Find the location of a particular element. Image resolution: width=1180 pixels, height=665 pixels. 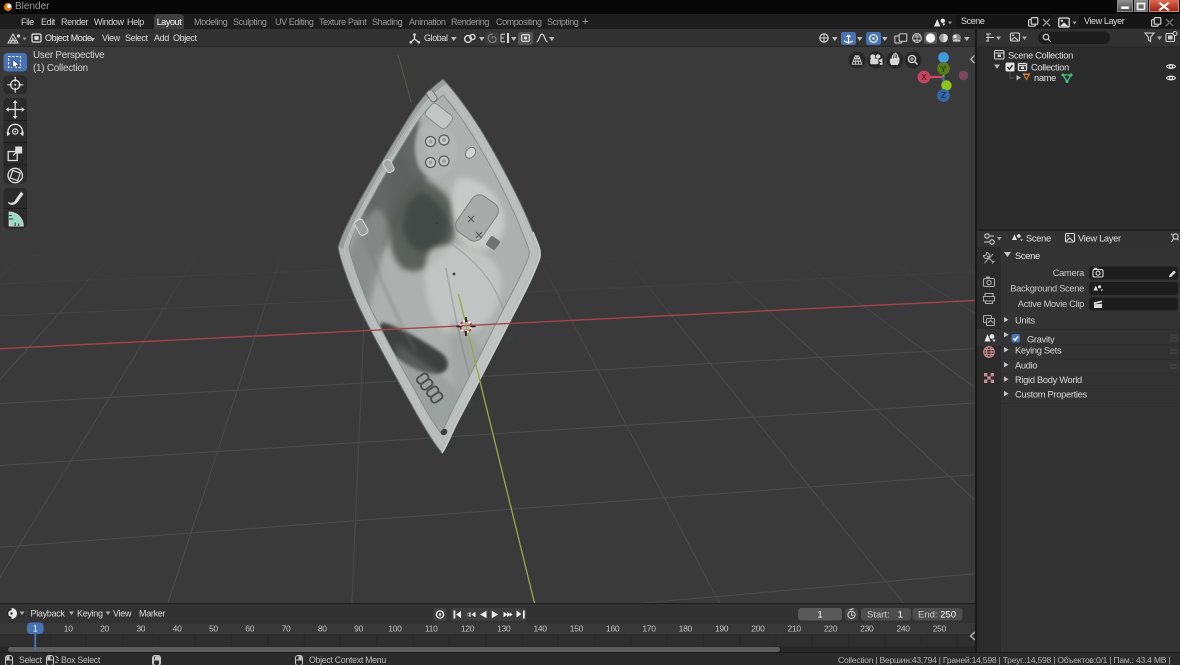

svg-text: Audio is located at coordinates (1026, 366).